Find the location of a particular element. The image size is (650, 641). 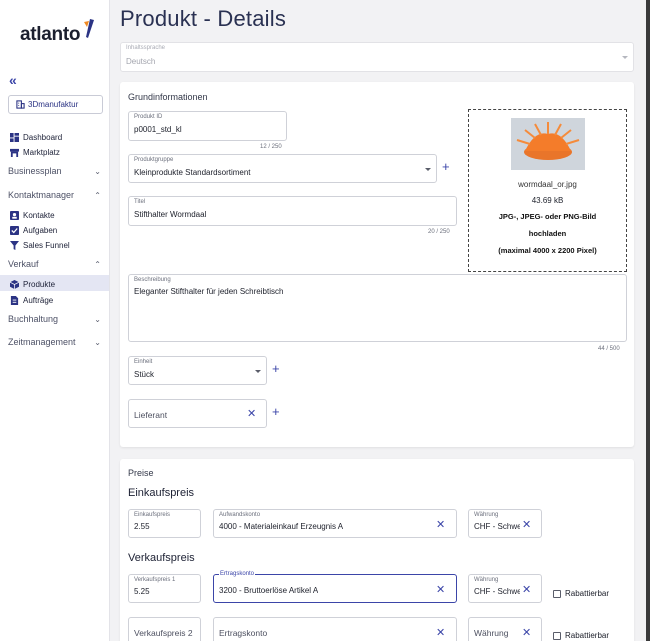

product-id-field: Produkt ID p0001_std_kl is located at coordinates (207, 126).